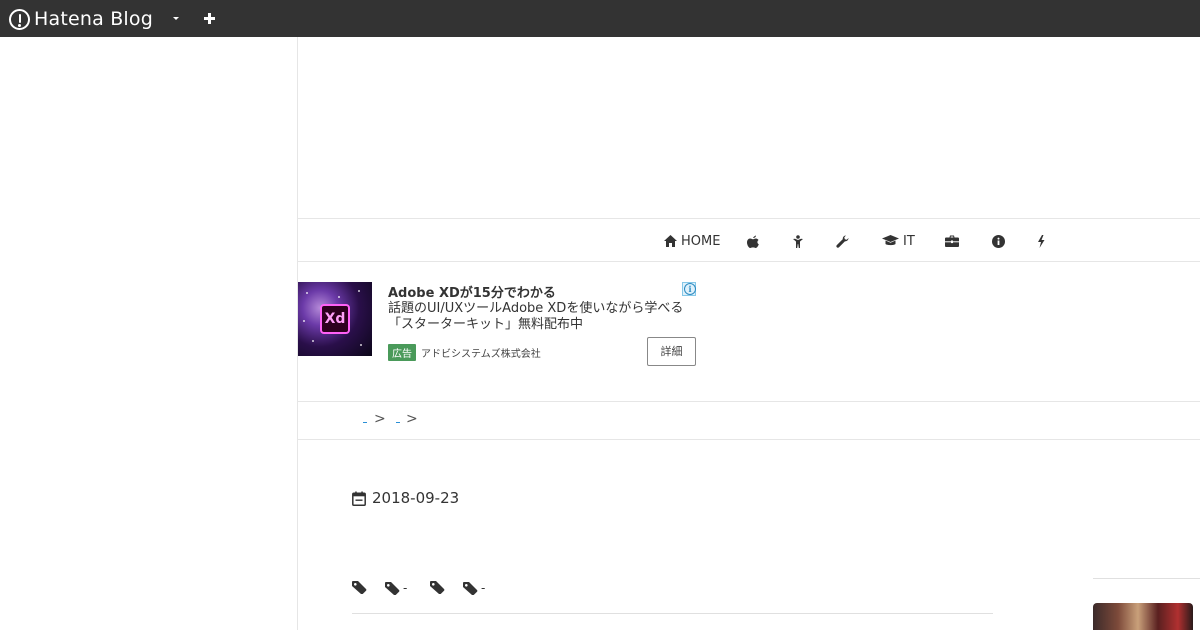 The image size is (1200, 630). I want to click on category-nav: HOME IT, so click(749, 240).